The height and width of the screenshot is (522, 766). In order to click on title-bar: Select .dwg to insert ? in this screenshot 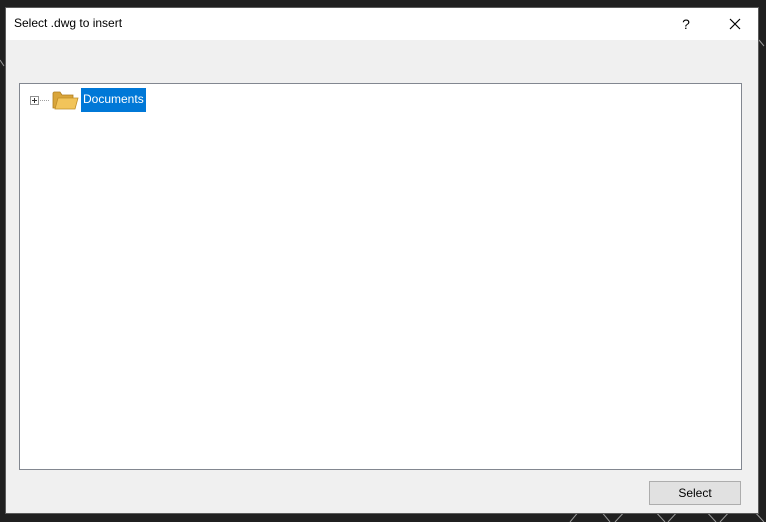, I will do `click(382, 24)`.